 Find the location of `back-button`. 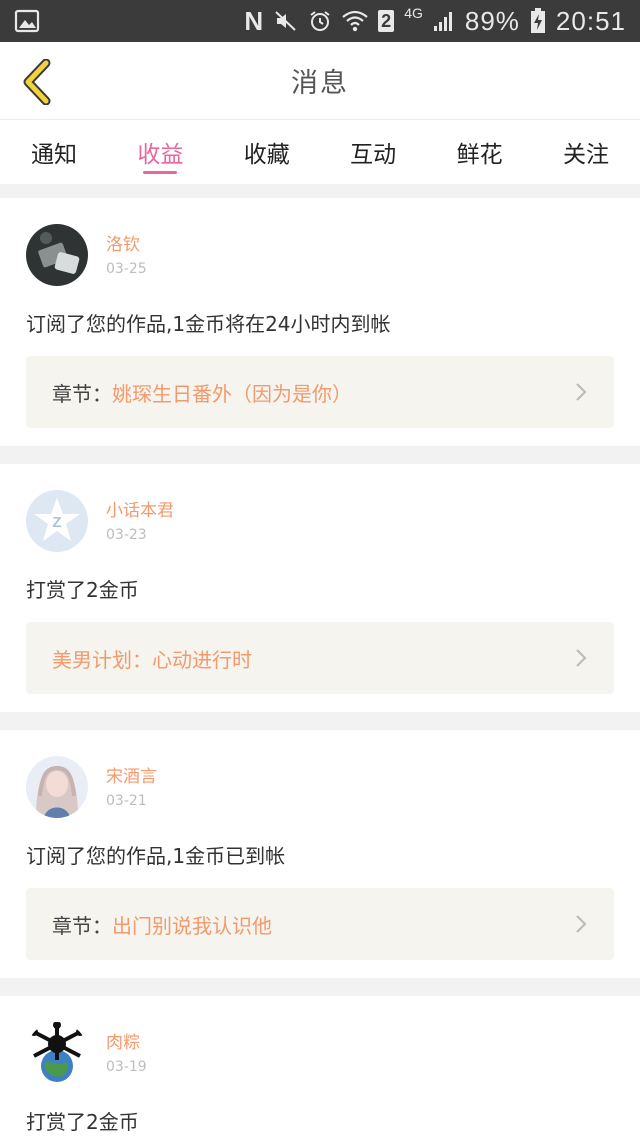

back-button is located at coordinates (37, 82).